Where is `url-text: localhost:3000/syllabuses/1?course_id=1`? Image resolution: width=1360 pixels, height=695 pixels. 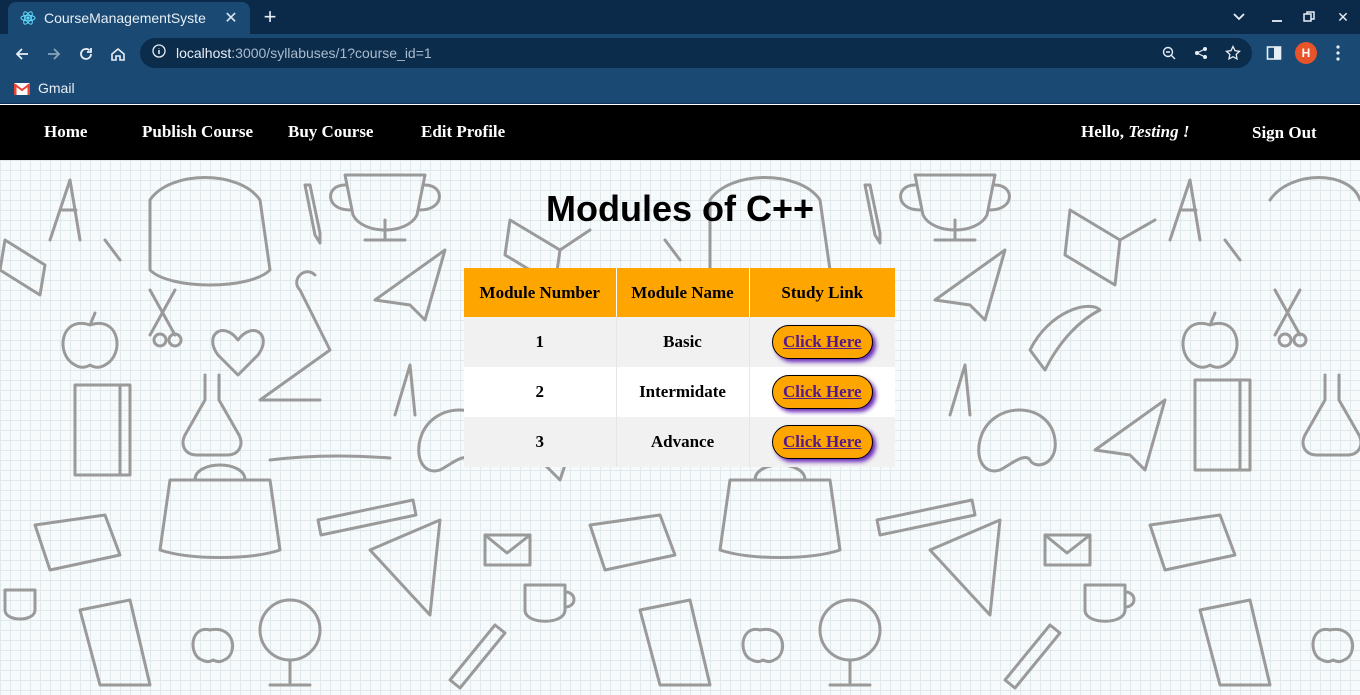
url-text: localhost:3000/syllabuses/1?course_id=1 is located at coordinates (304, 53).